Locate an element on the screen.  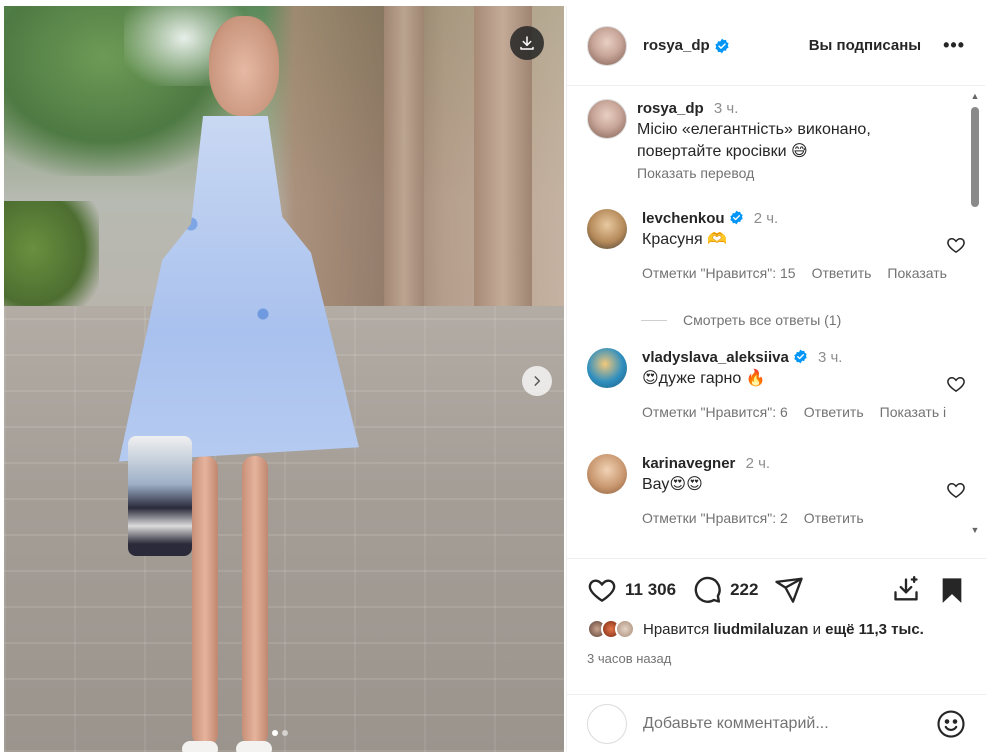
share-icon is located at coordinates (789, 590).